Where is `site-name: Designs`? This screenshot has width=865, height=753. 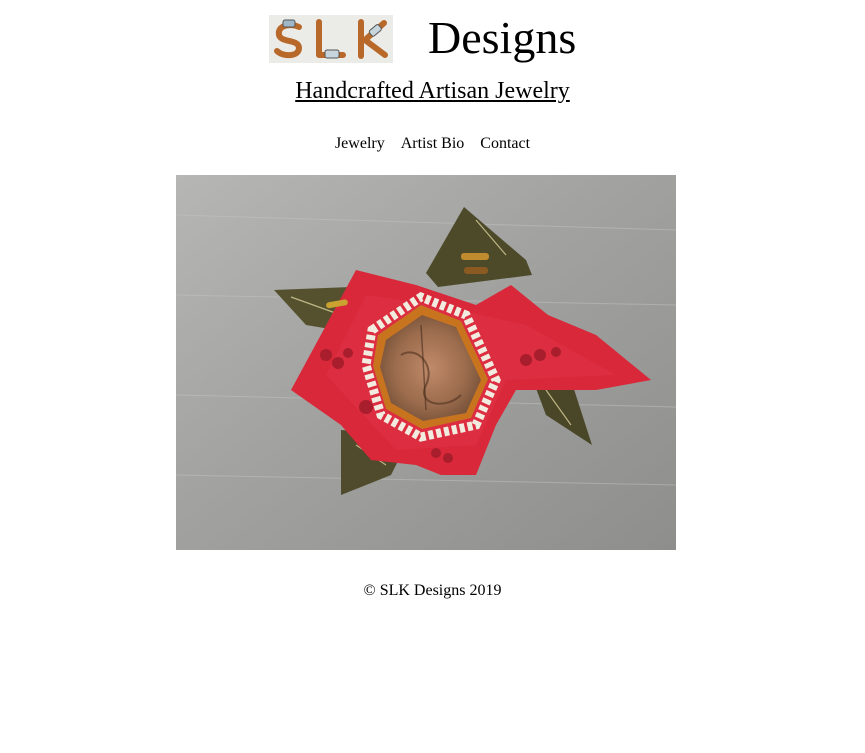
site-name: Designs is located at coordinates (502, 37).